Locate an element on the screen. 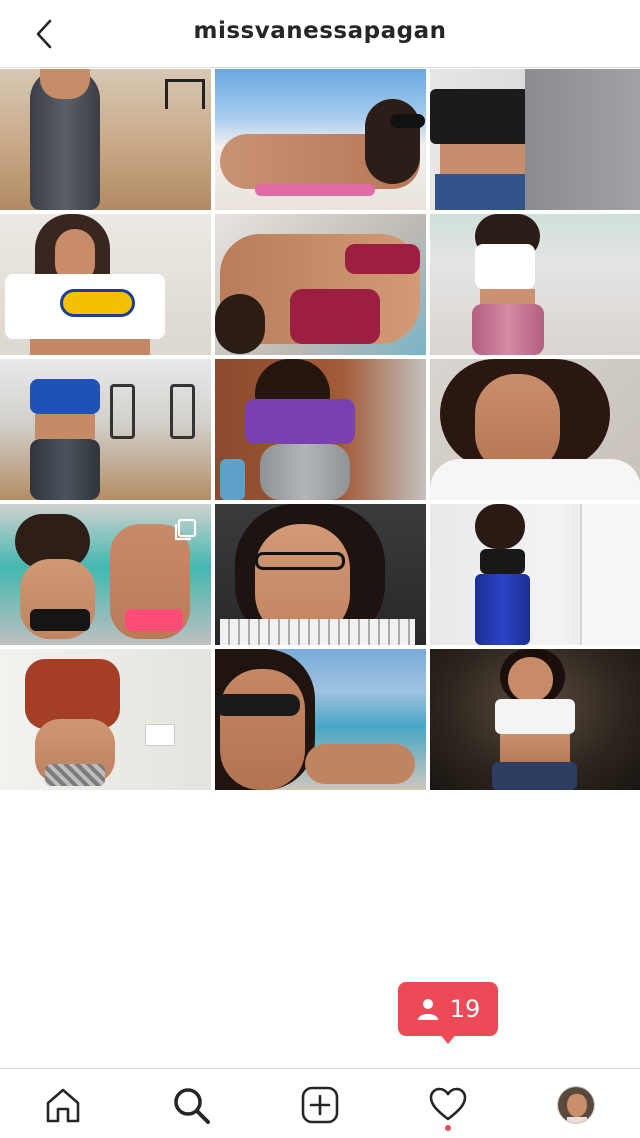 The width and height of the screenshot is (640, 1138). nav-home is located at coordinates (63, 1105).